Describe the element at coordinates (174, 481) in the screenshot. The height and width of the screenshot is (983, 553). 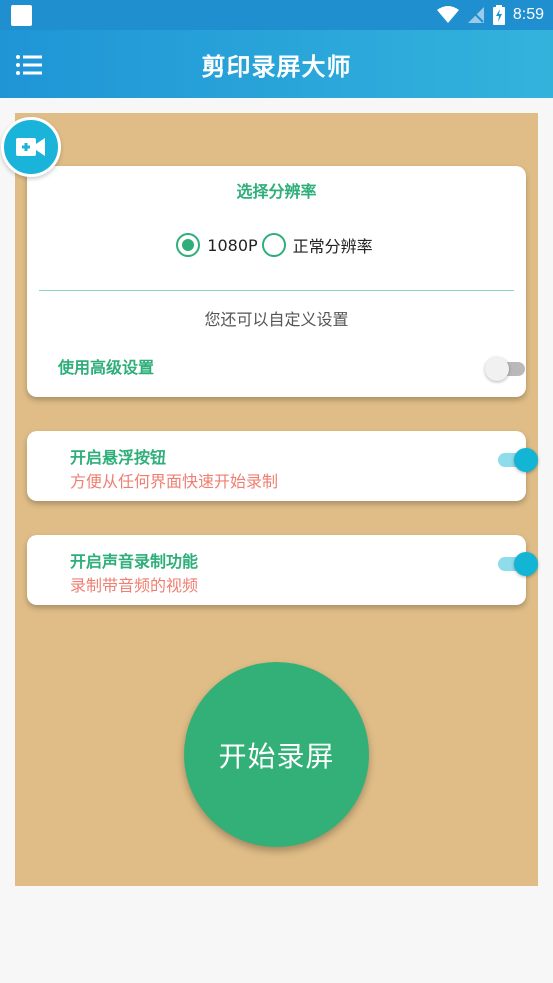
I see `floating-button-subtitle: 方便从任何界面快速开始录制` at that location.